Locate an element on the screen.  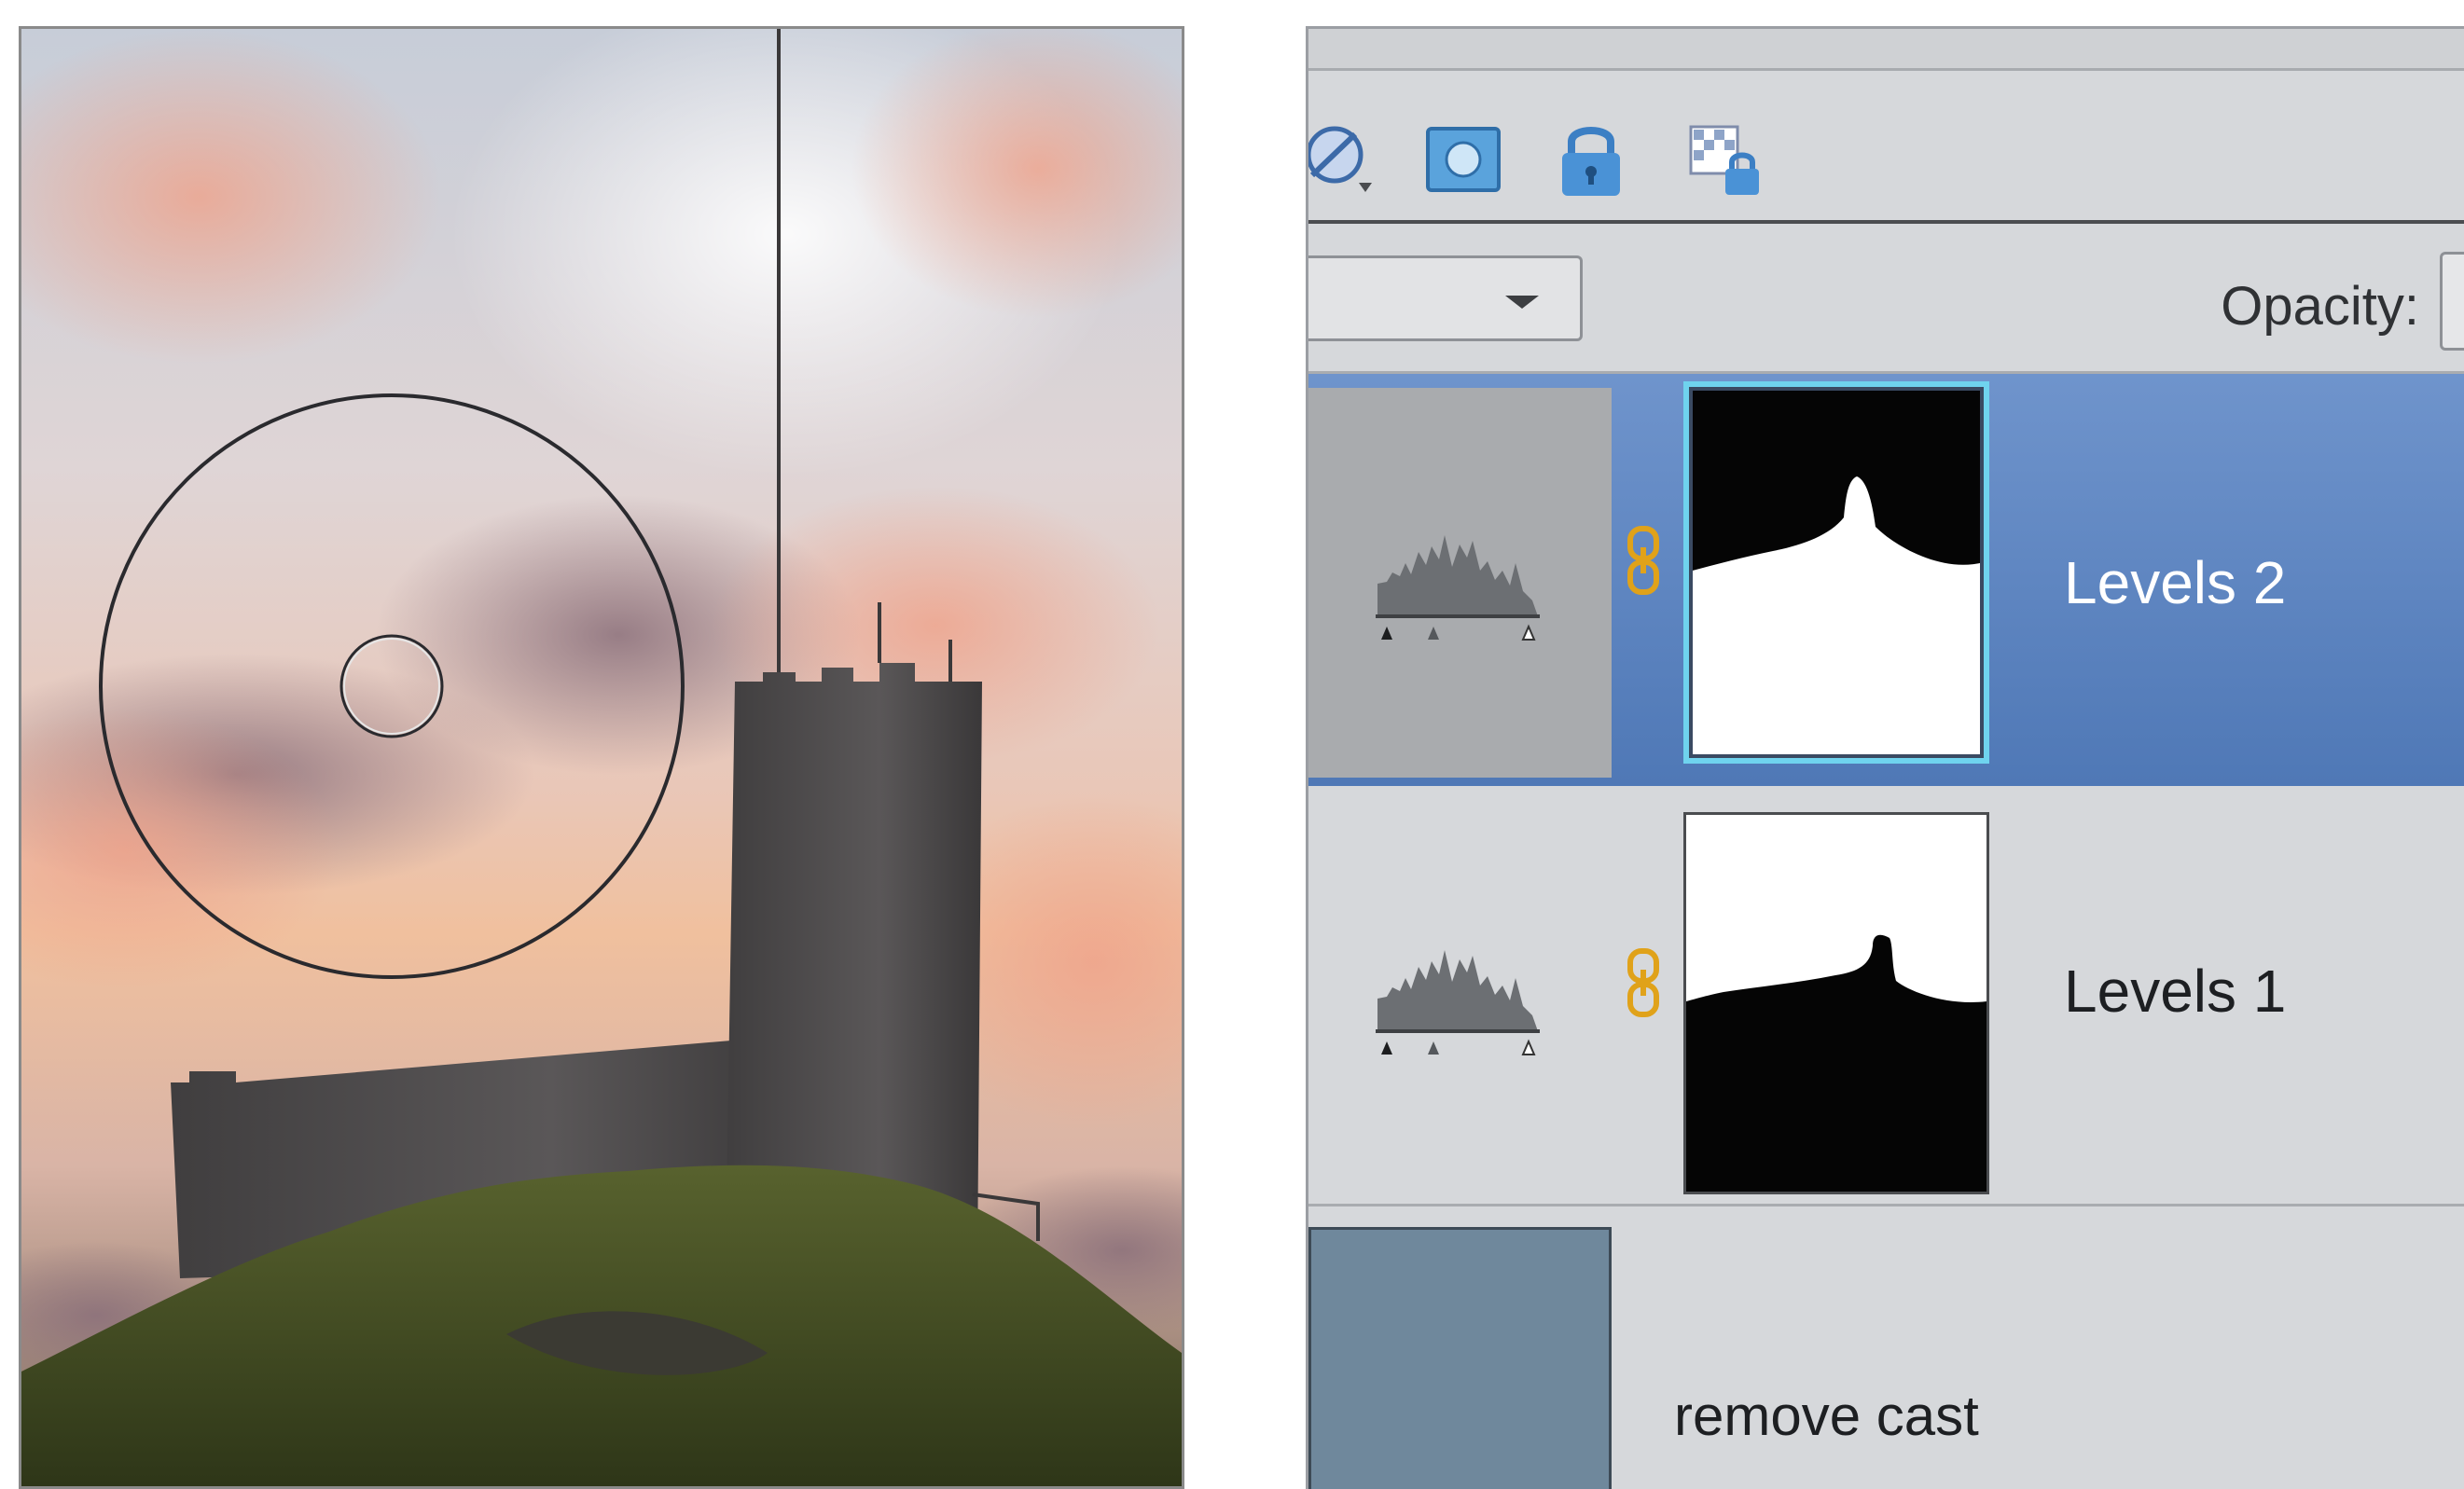
layer-row-levels-1: Levels 1 is located at coordinates (1886, 997).